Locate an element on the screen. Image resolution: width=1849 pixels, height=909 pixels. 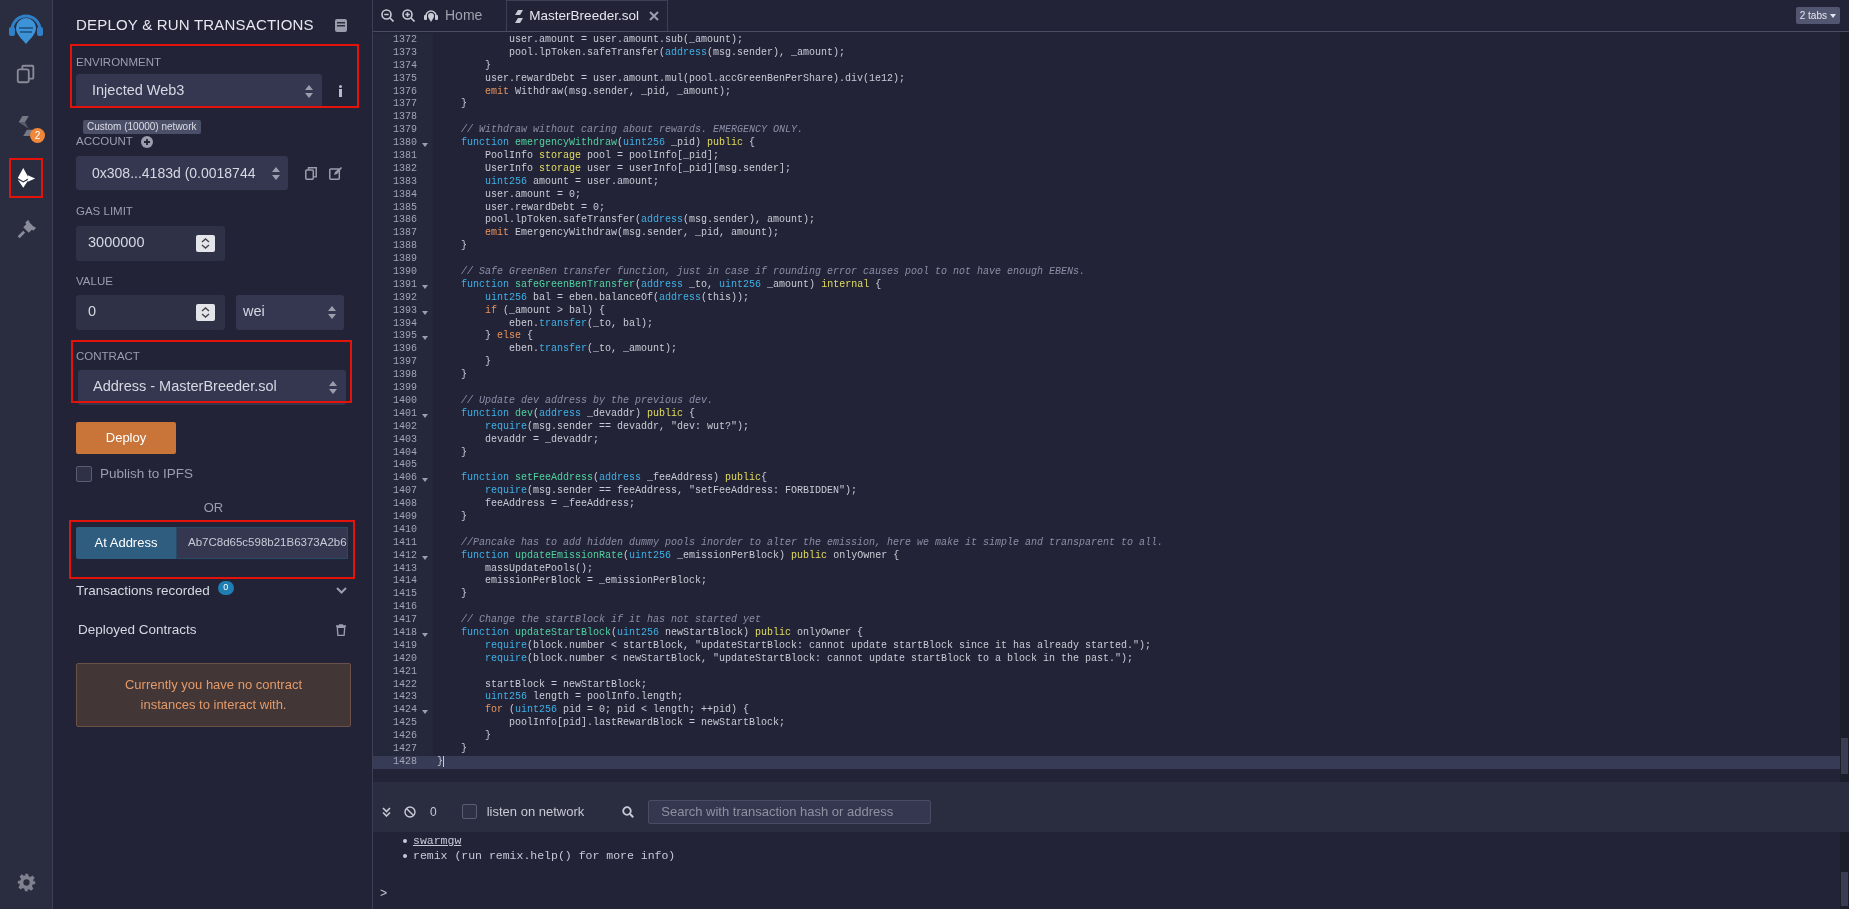
line-number: 1425 is located at coordinates (404, 724).